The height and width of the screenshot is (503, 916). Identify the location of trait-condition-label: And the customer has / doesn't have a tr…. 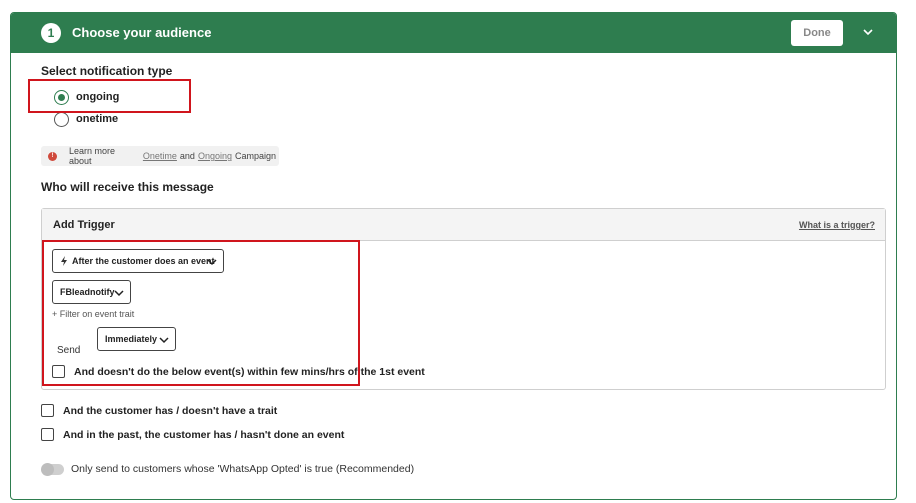
(170, 411).